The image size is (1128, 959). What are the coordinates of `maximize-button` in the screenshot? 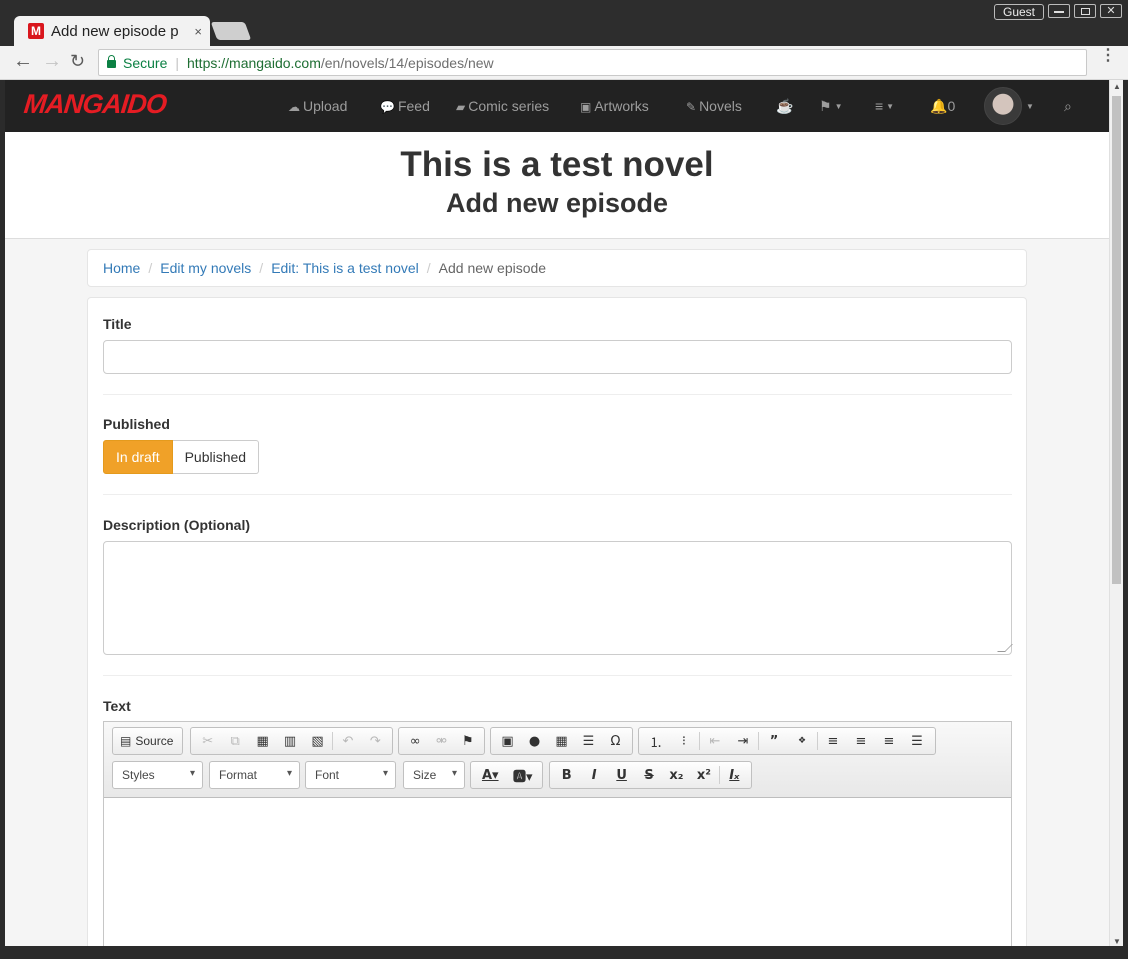 It's located at (1085, 11).